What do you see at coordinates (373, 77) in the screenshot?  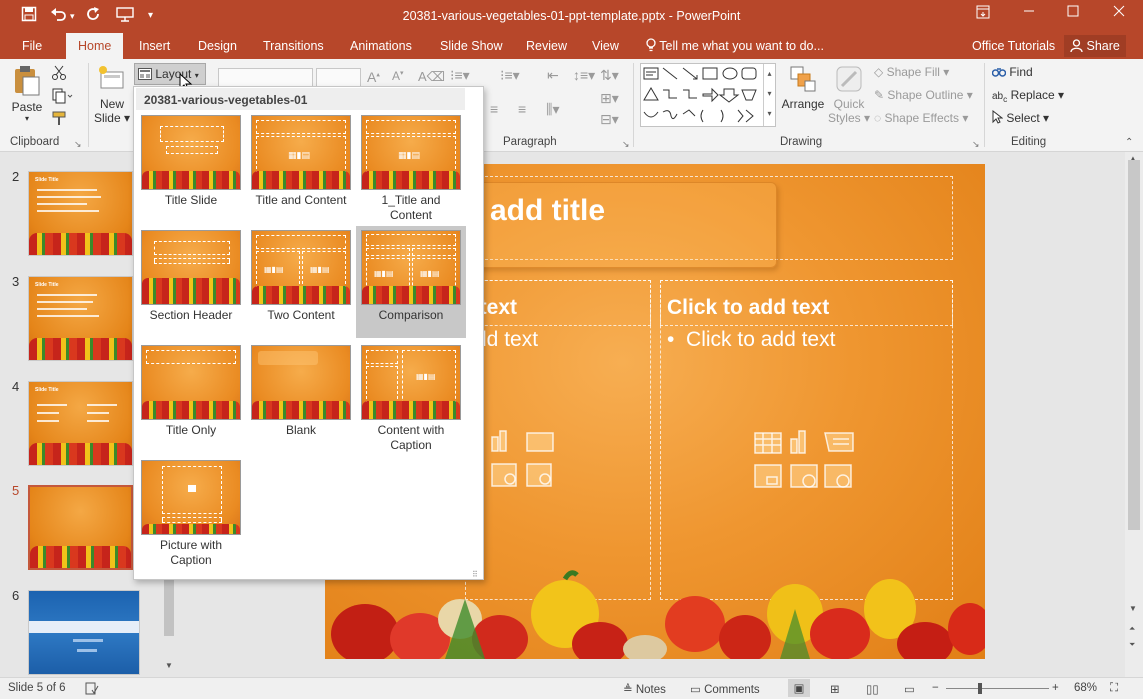 I see `increase-font-icon: A▴` at bounding box center [373, 77].